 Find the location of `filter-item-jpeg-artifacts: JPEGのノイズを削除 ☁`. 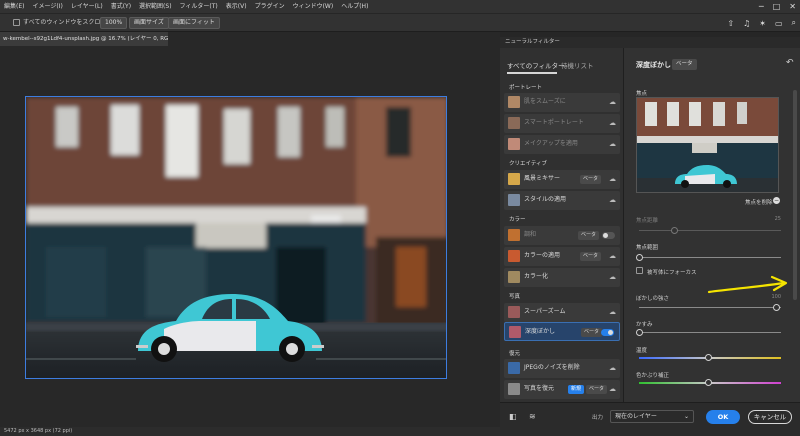

filter-item-jpeg-artifacts: JPEGのノイズを削除 ☁ is located at coordinates (562, 368).